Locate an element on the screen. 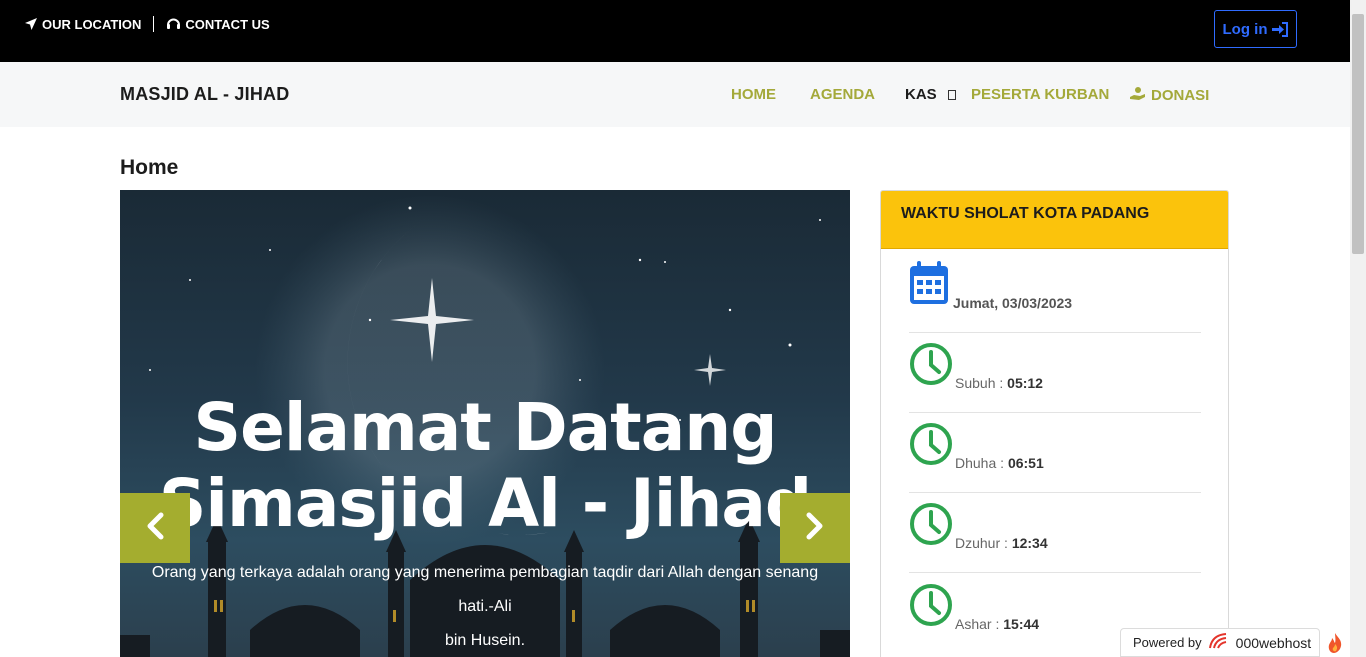 This screenshot has width=1366, height=657. prayer-time-label: Dhuha : 06:51 is located at coordinates (999, 463).